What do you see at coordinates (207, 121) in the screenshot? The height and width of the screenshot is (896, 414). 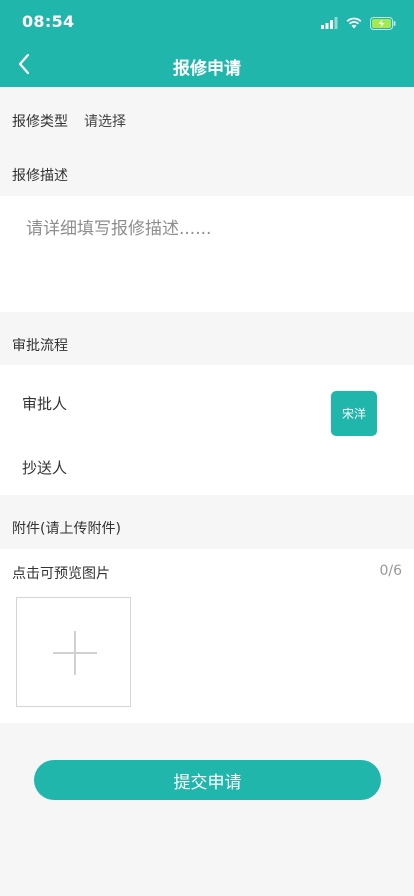 I see `repair-type-row: 报修类型 请选择` at bounding box center [207, 121].